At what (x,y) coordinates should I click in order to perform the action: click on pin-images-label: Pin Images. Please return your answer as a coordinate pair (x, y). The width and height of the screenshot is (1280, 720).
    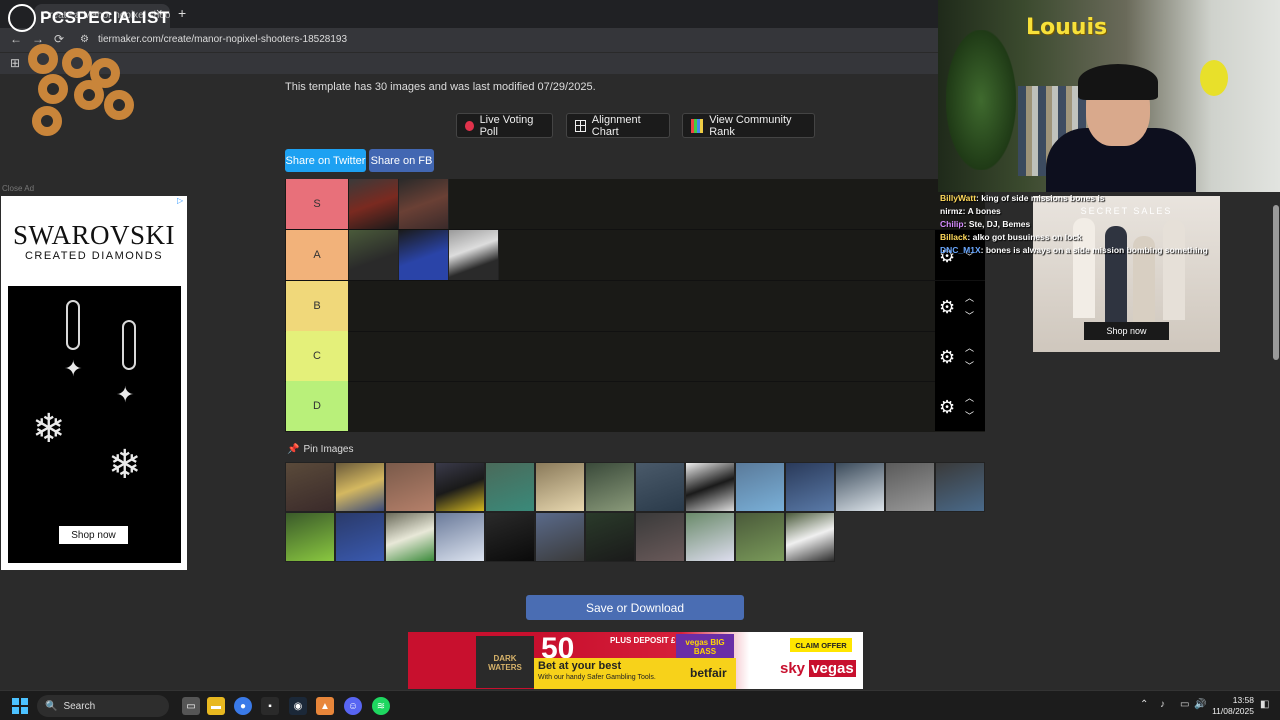
    Looking at the image, I should click on (328, 449).